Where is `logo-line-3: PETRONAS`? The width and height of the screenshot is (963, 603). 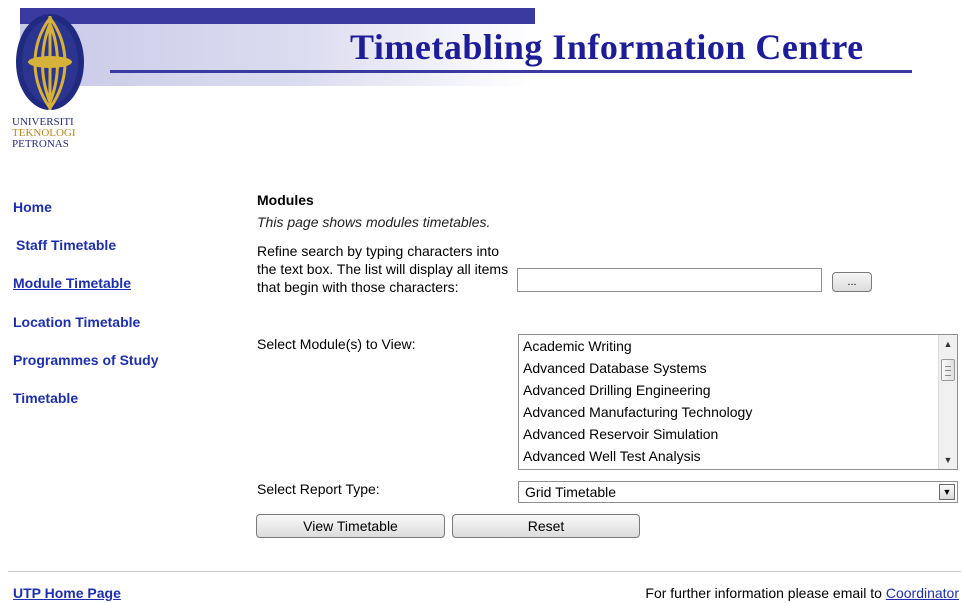 logo-line-3: PETRONAS is located at coordinates (40, 144).